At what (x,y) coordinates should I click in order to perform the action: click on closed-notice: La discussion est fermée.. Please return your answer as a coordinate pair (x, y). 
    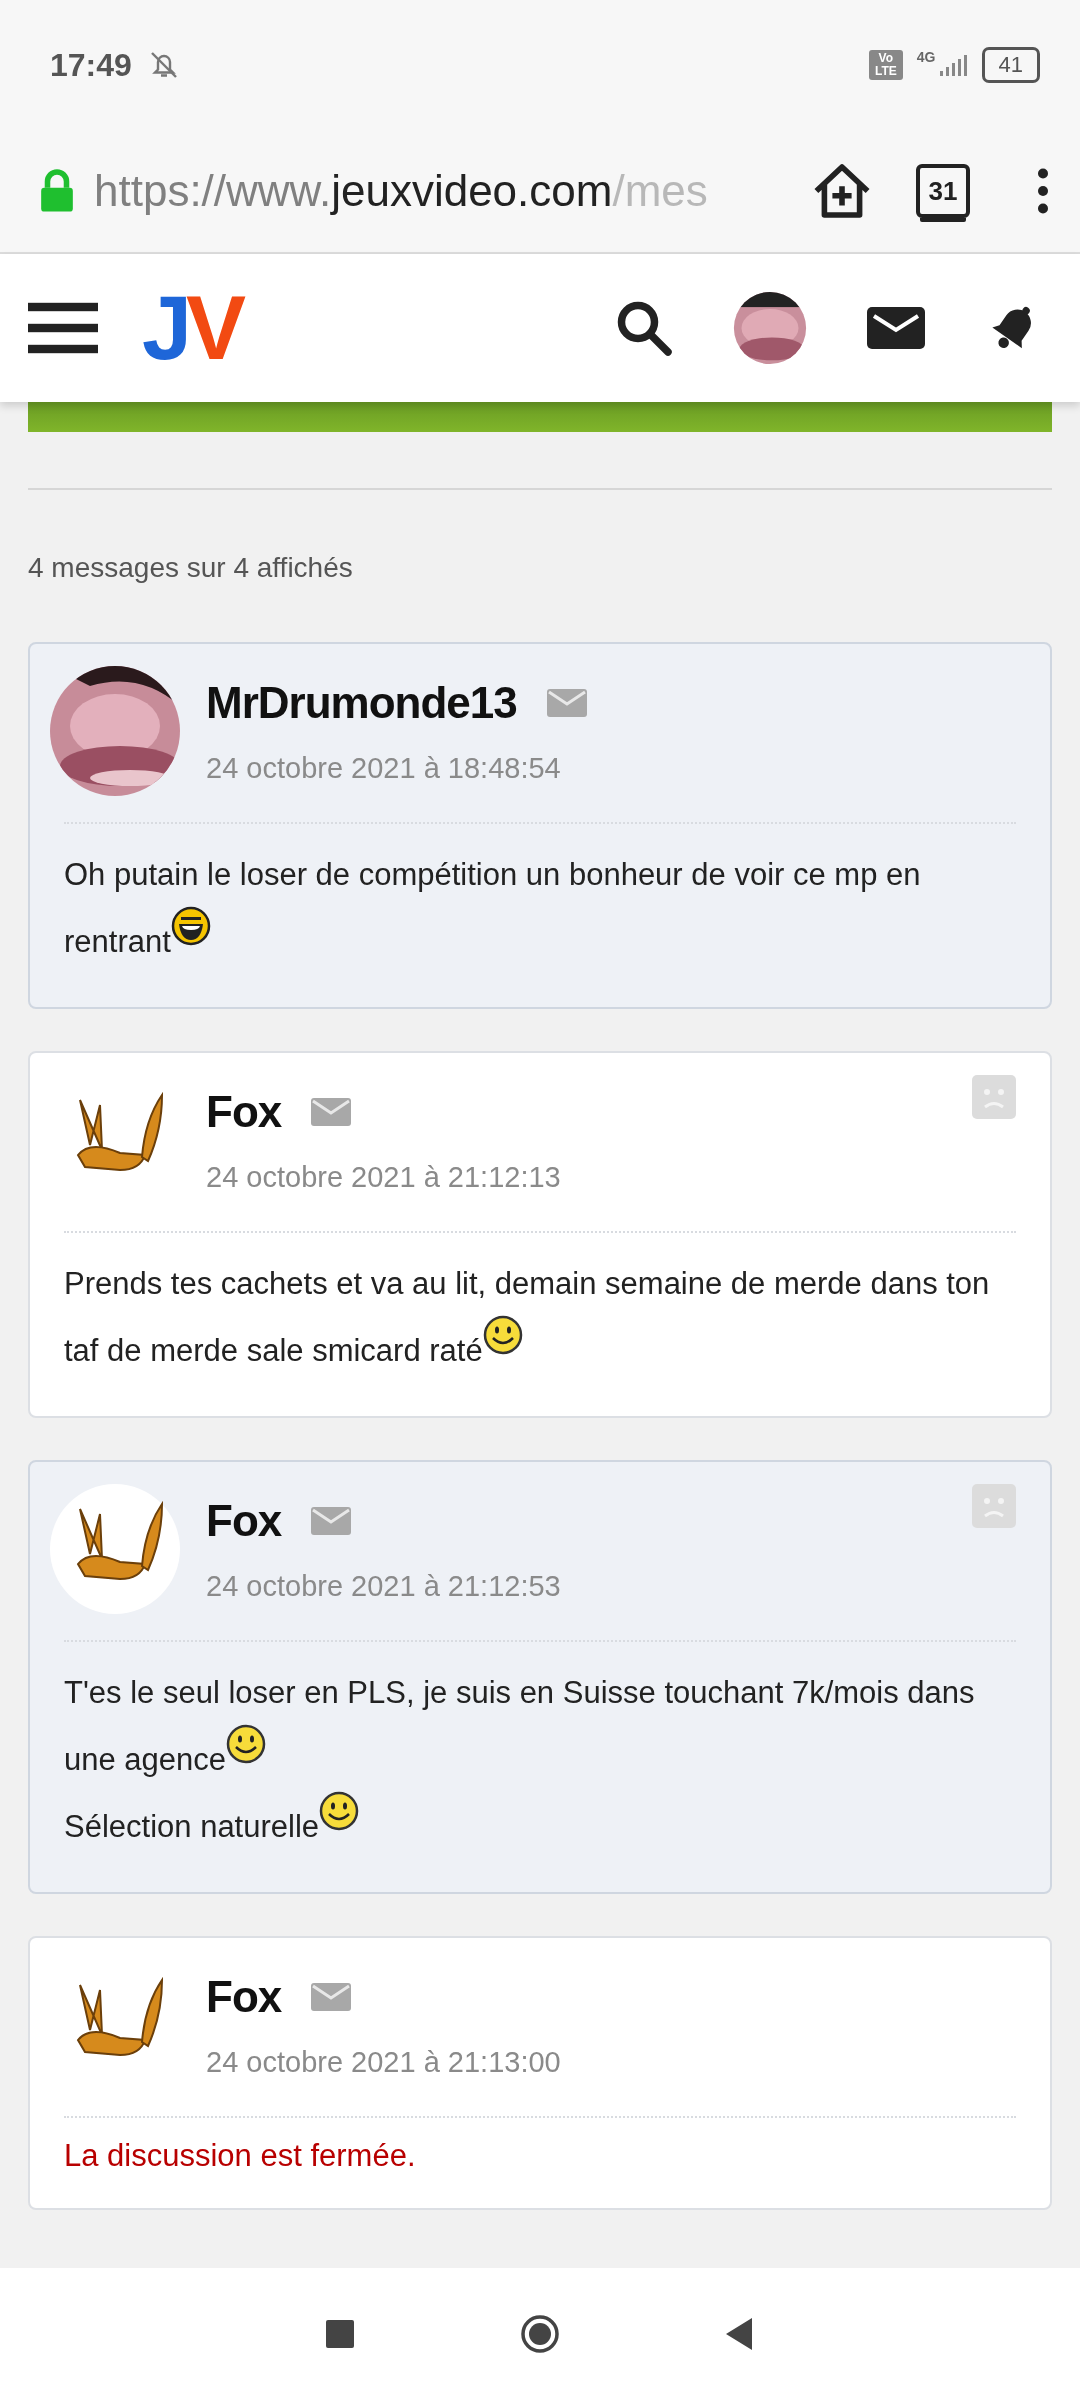
    Looking at the image, I should click on (240, 2156).